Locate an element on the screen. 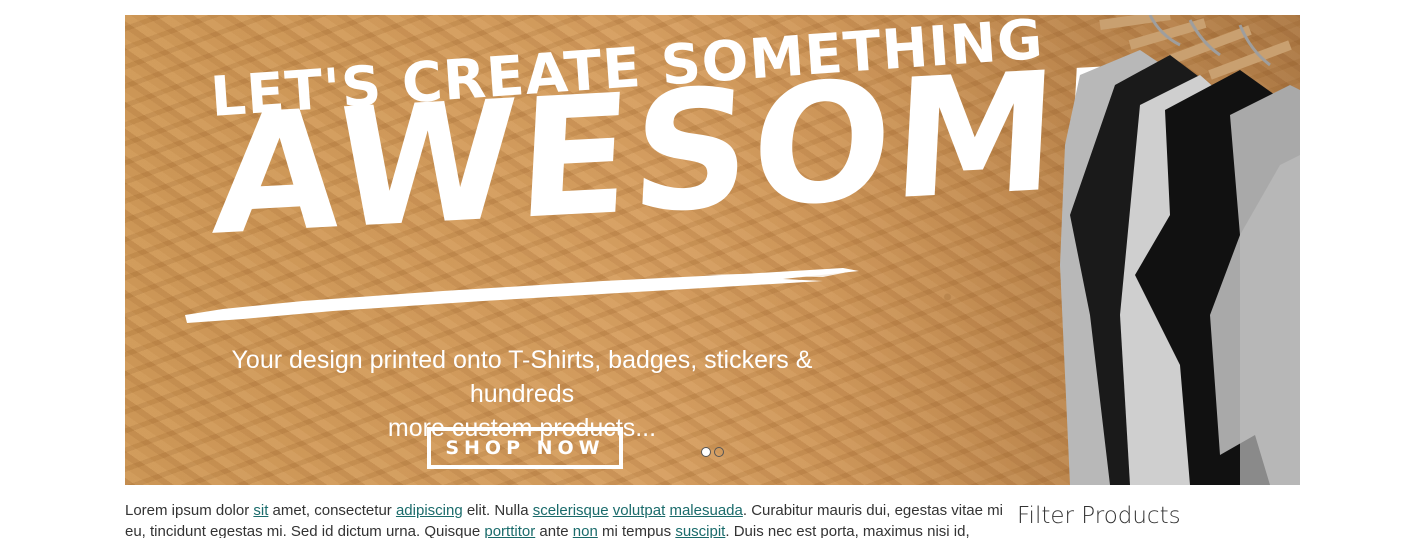 This screenshot has width=1425, height=538. filter-products-heading: Filter Products is located at coordinates (1099, 516).